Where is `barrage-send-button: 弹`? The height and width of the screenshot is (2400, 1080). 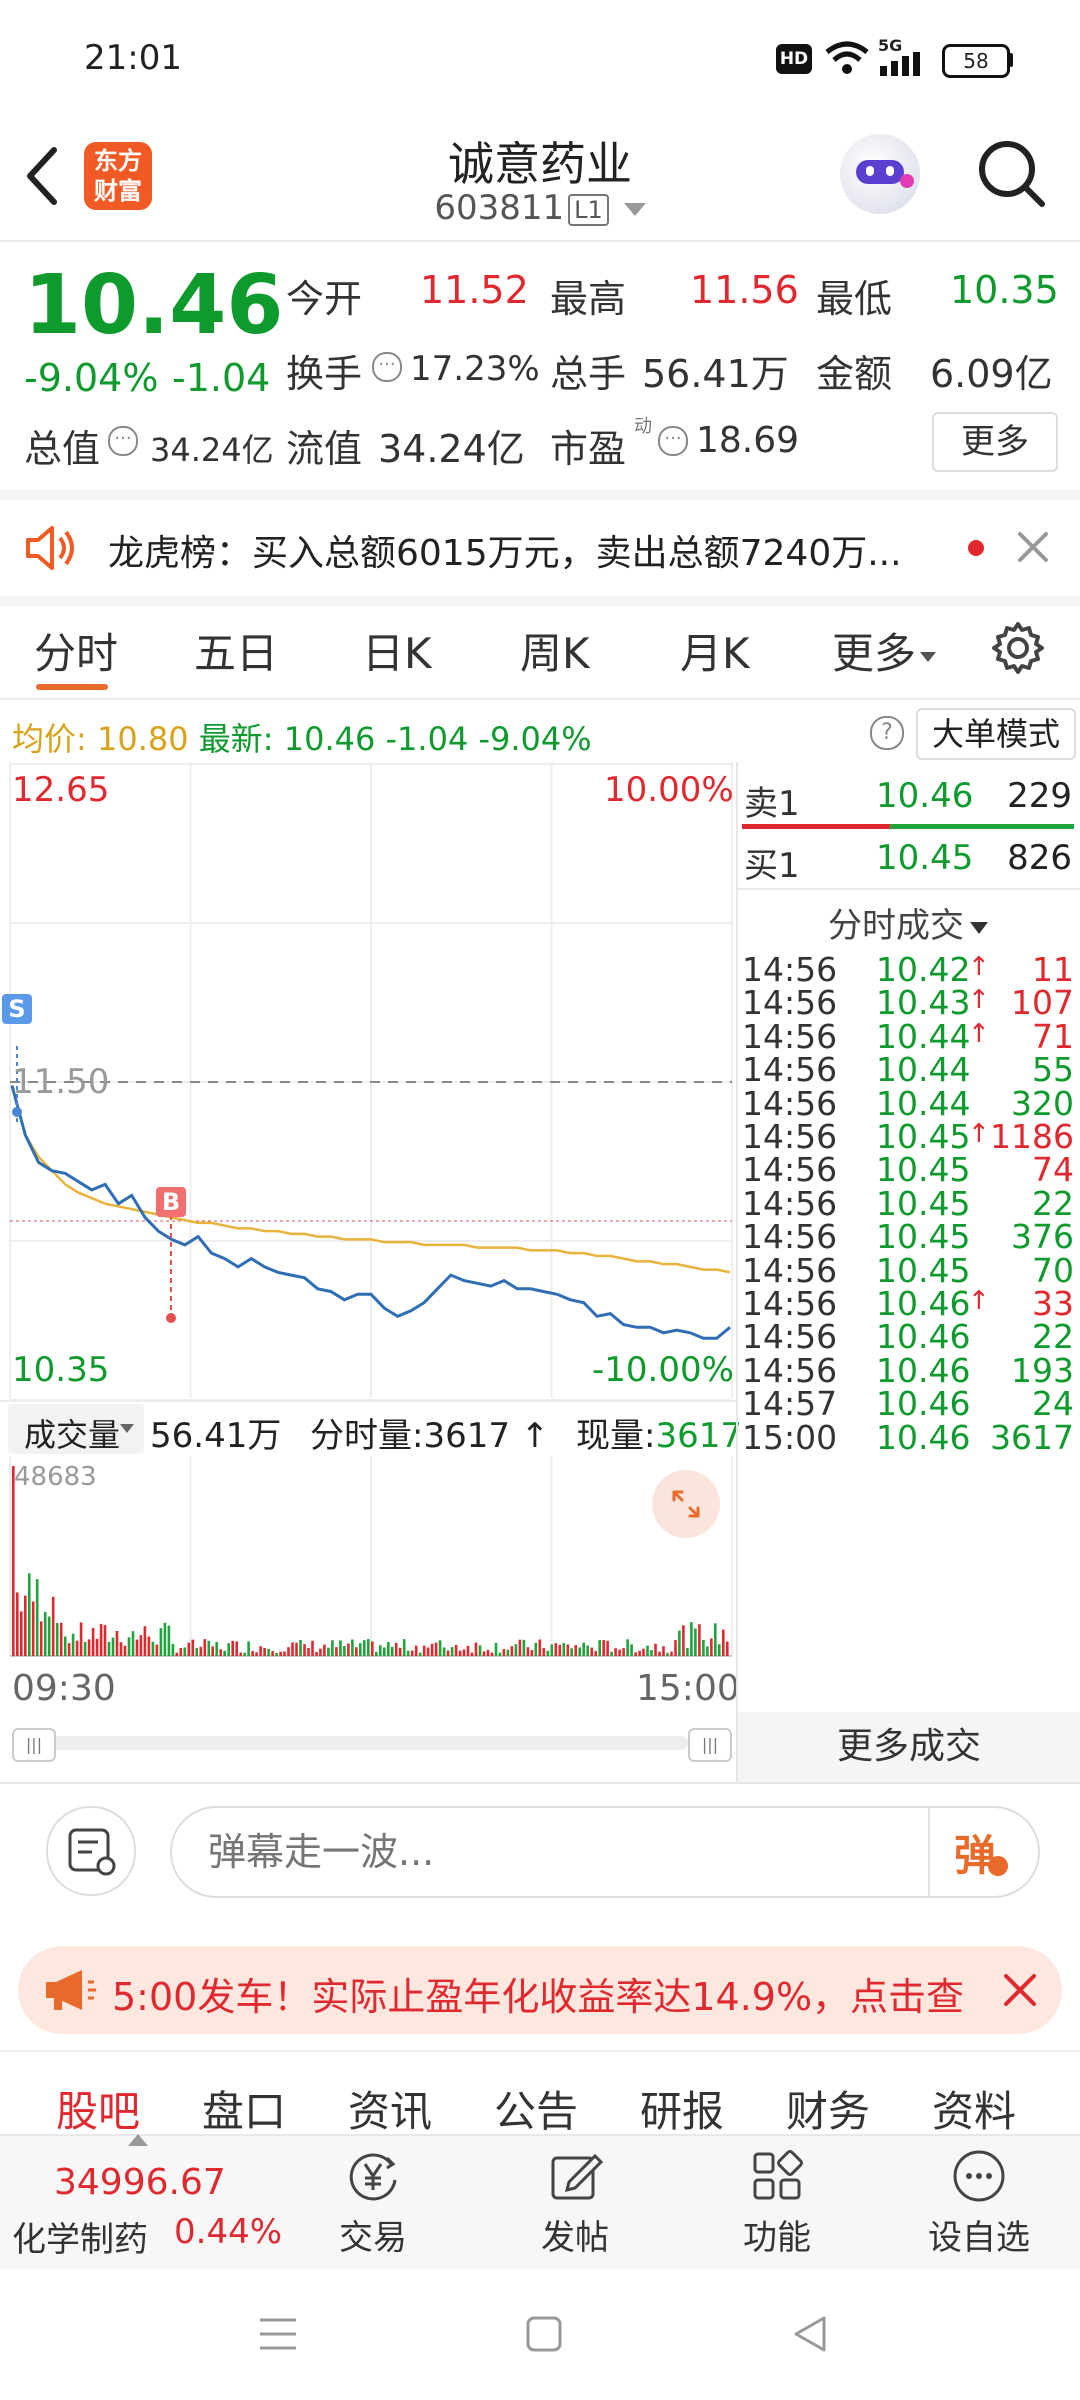 barrage-send-button: 弹 is located at coordinates (975, 1852).